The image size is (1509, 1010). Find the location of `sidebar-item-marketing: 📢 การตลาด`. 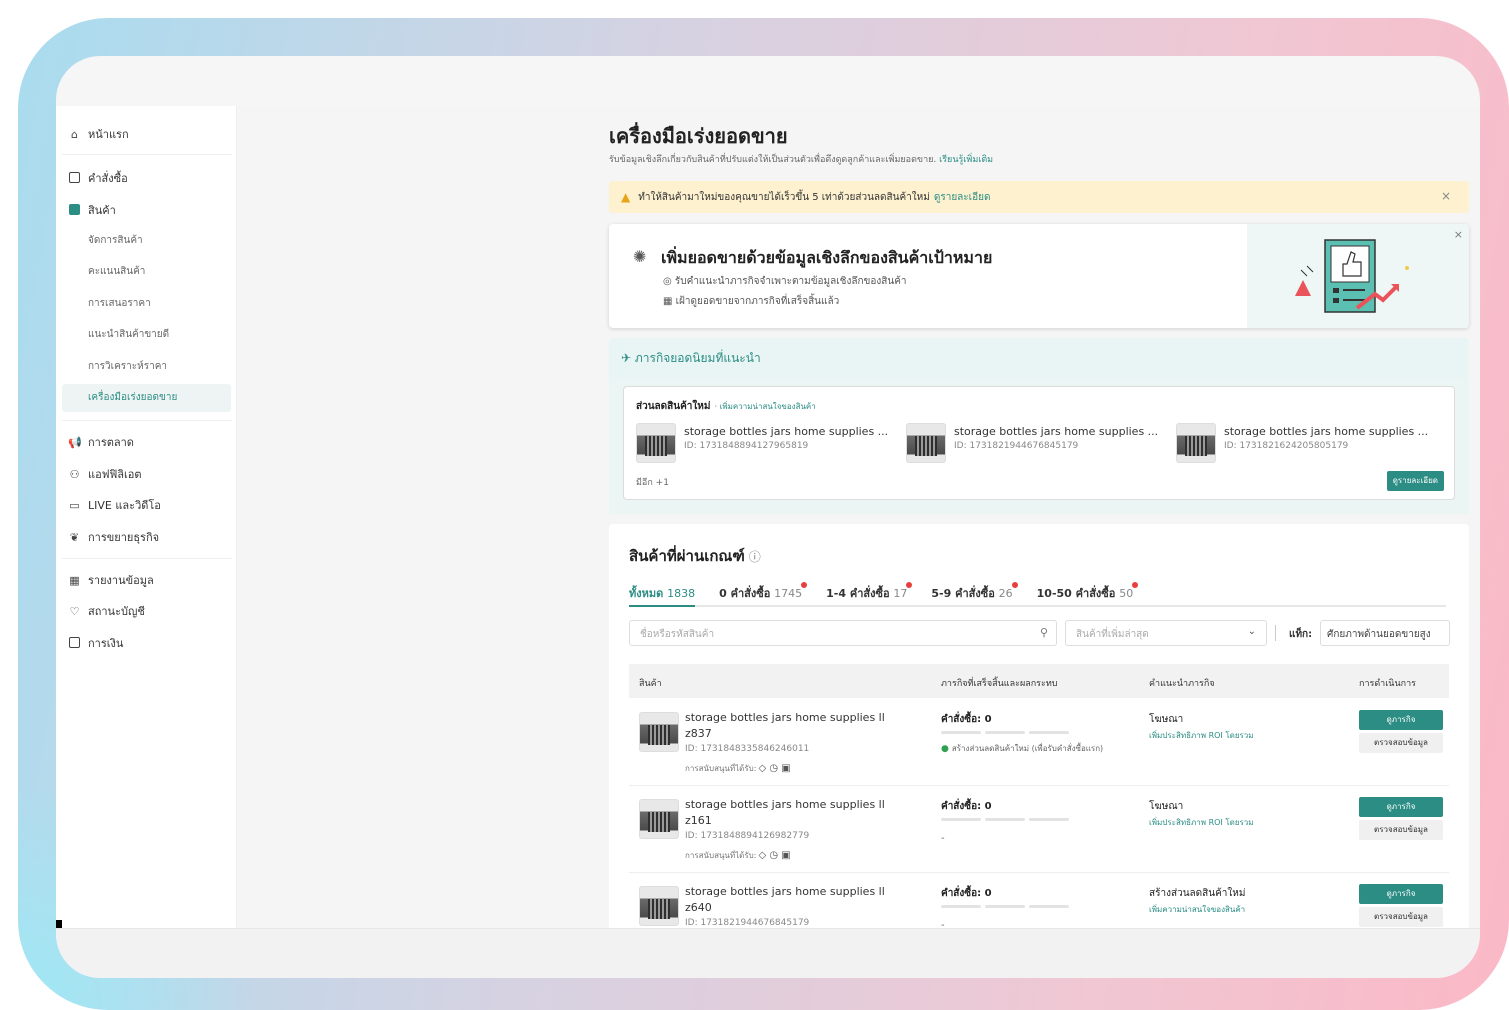

sidebar-item-marketing: 📢 การตลาด is located at coordinates (101, 442).